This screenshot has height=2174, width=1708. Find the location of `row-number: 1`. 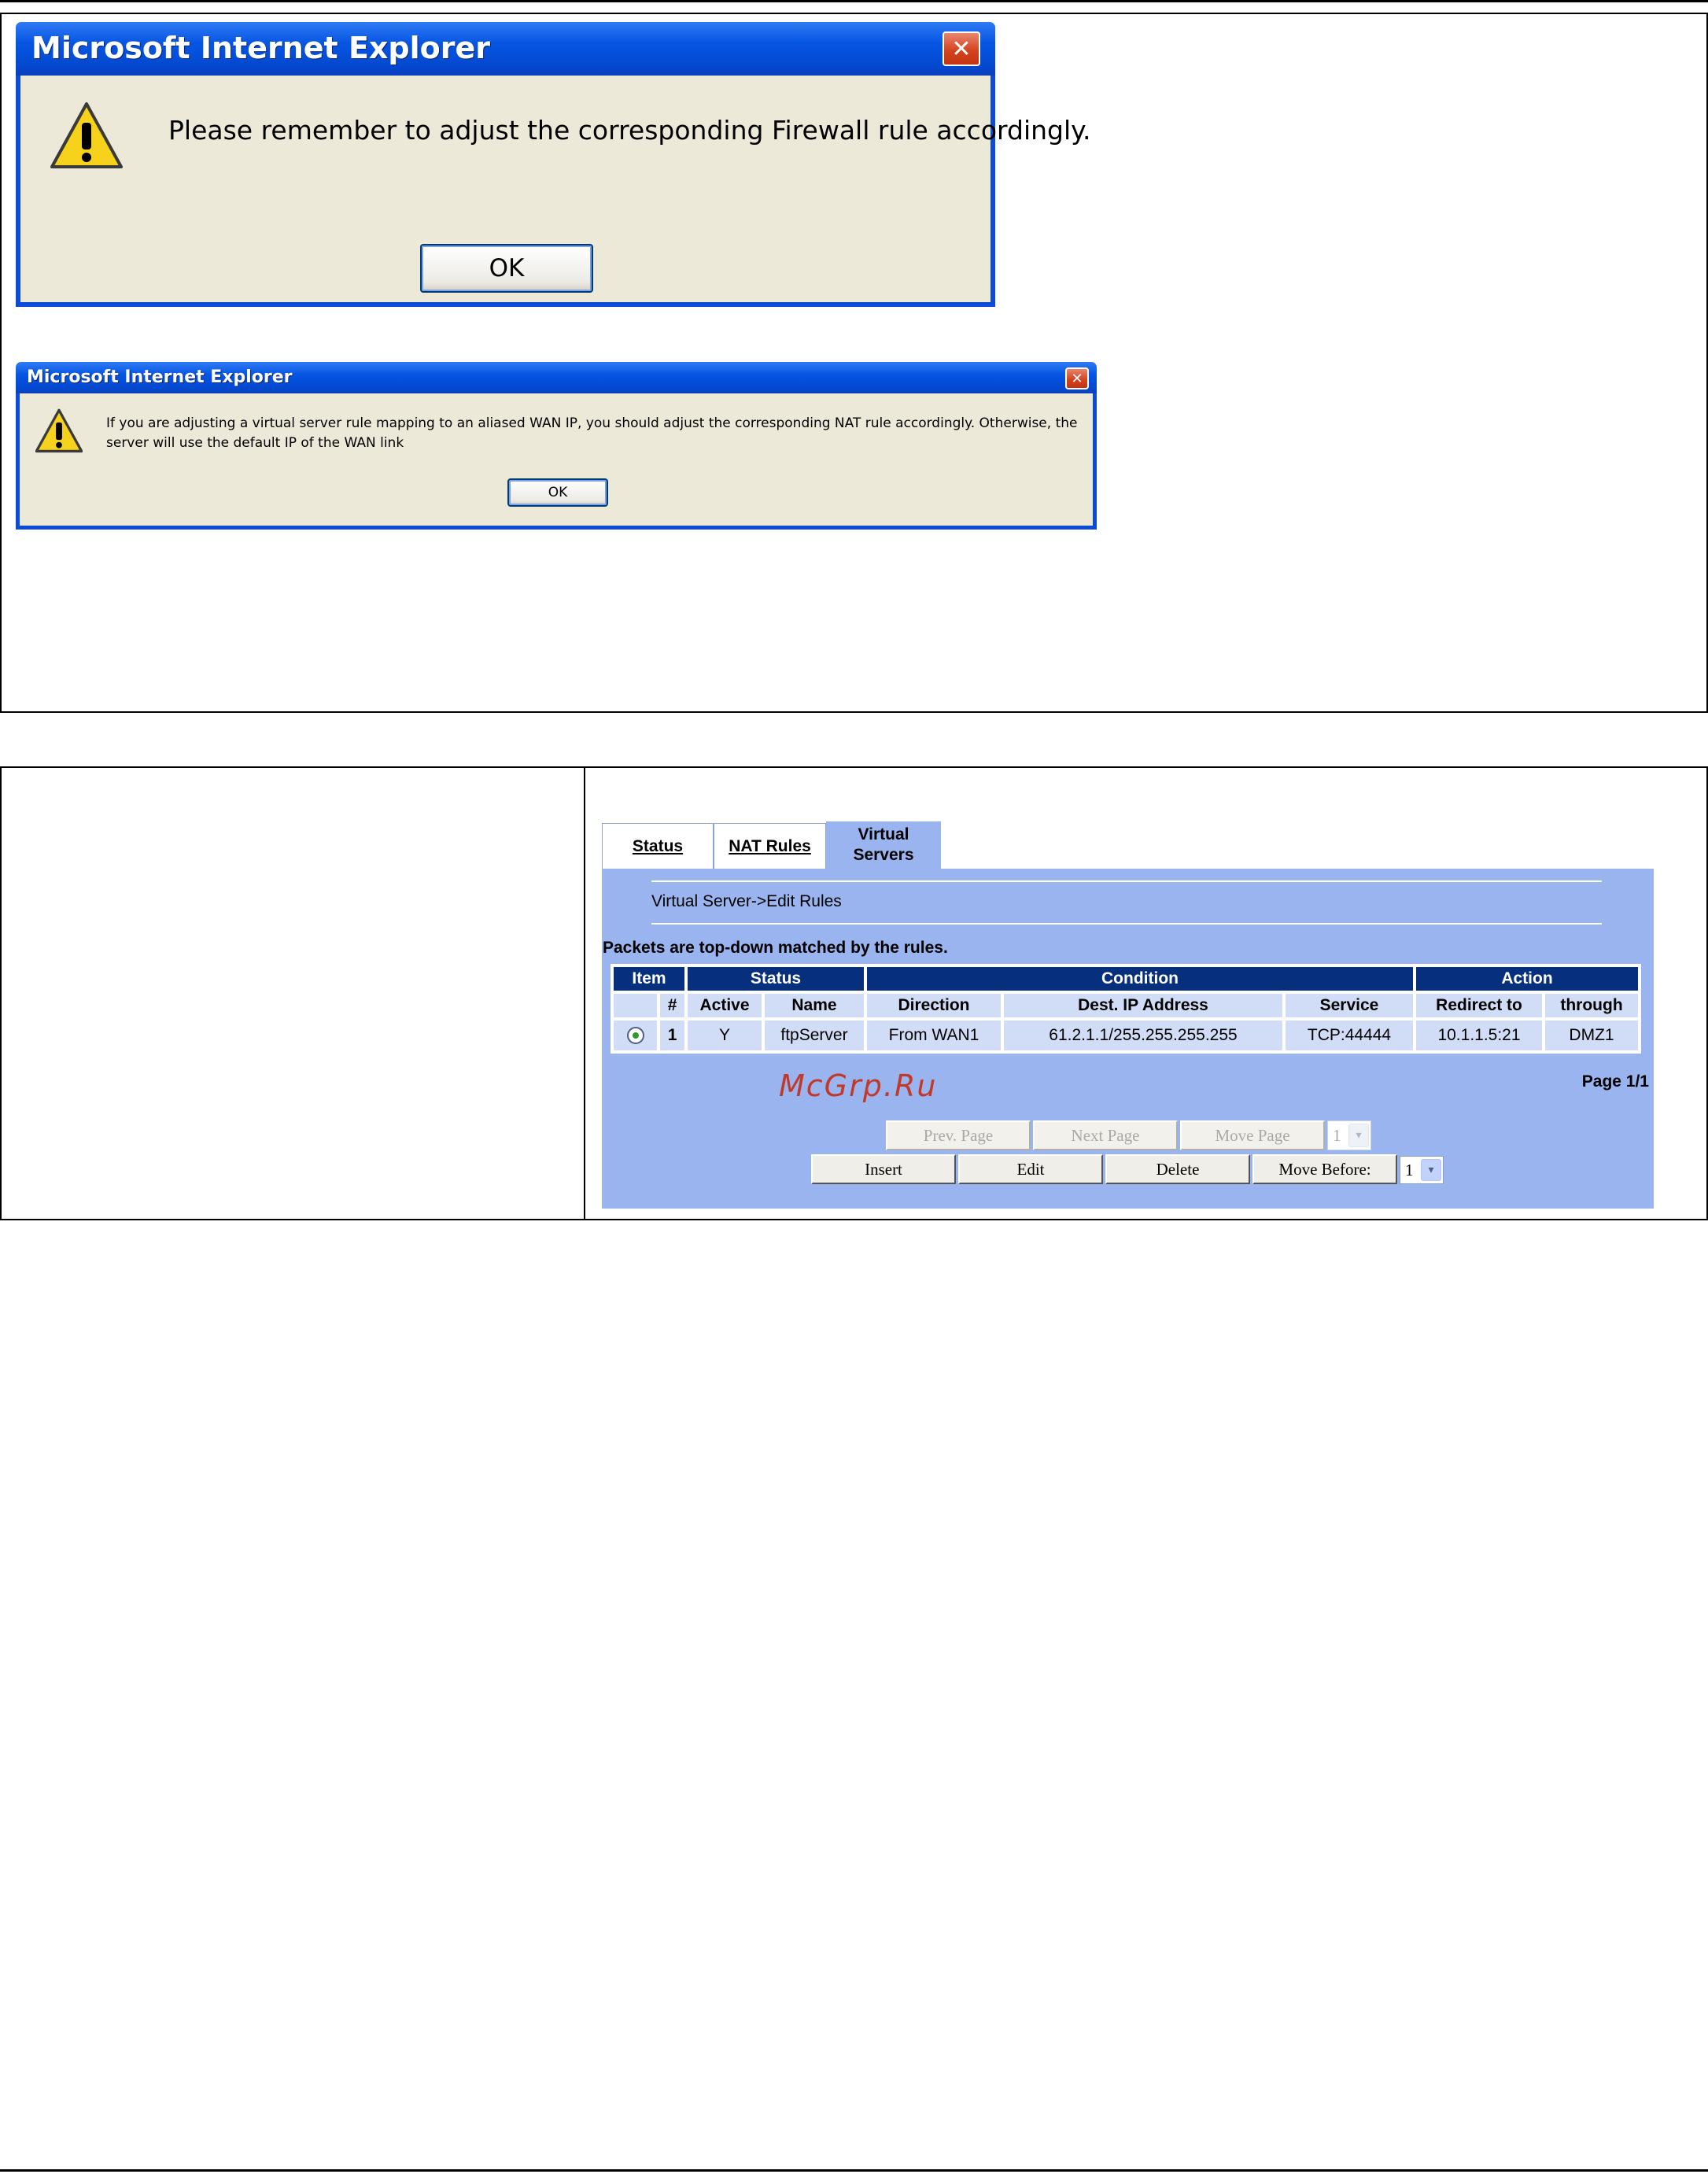

row-number: 1 is located at coordinates (672, 1035).